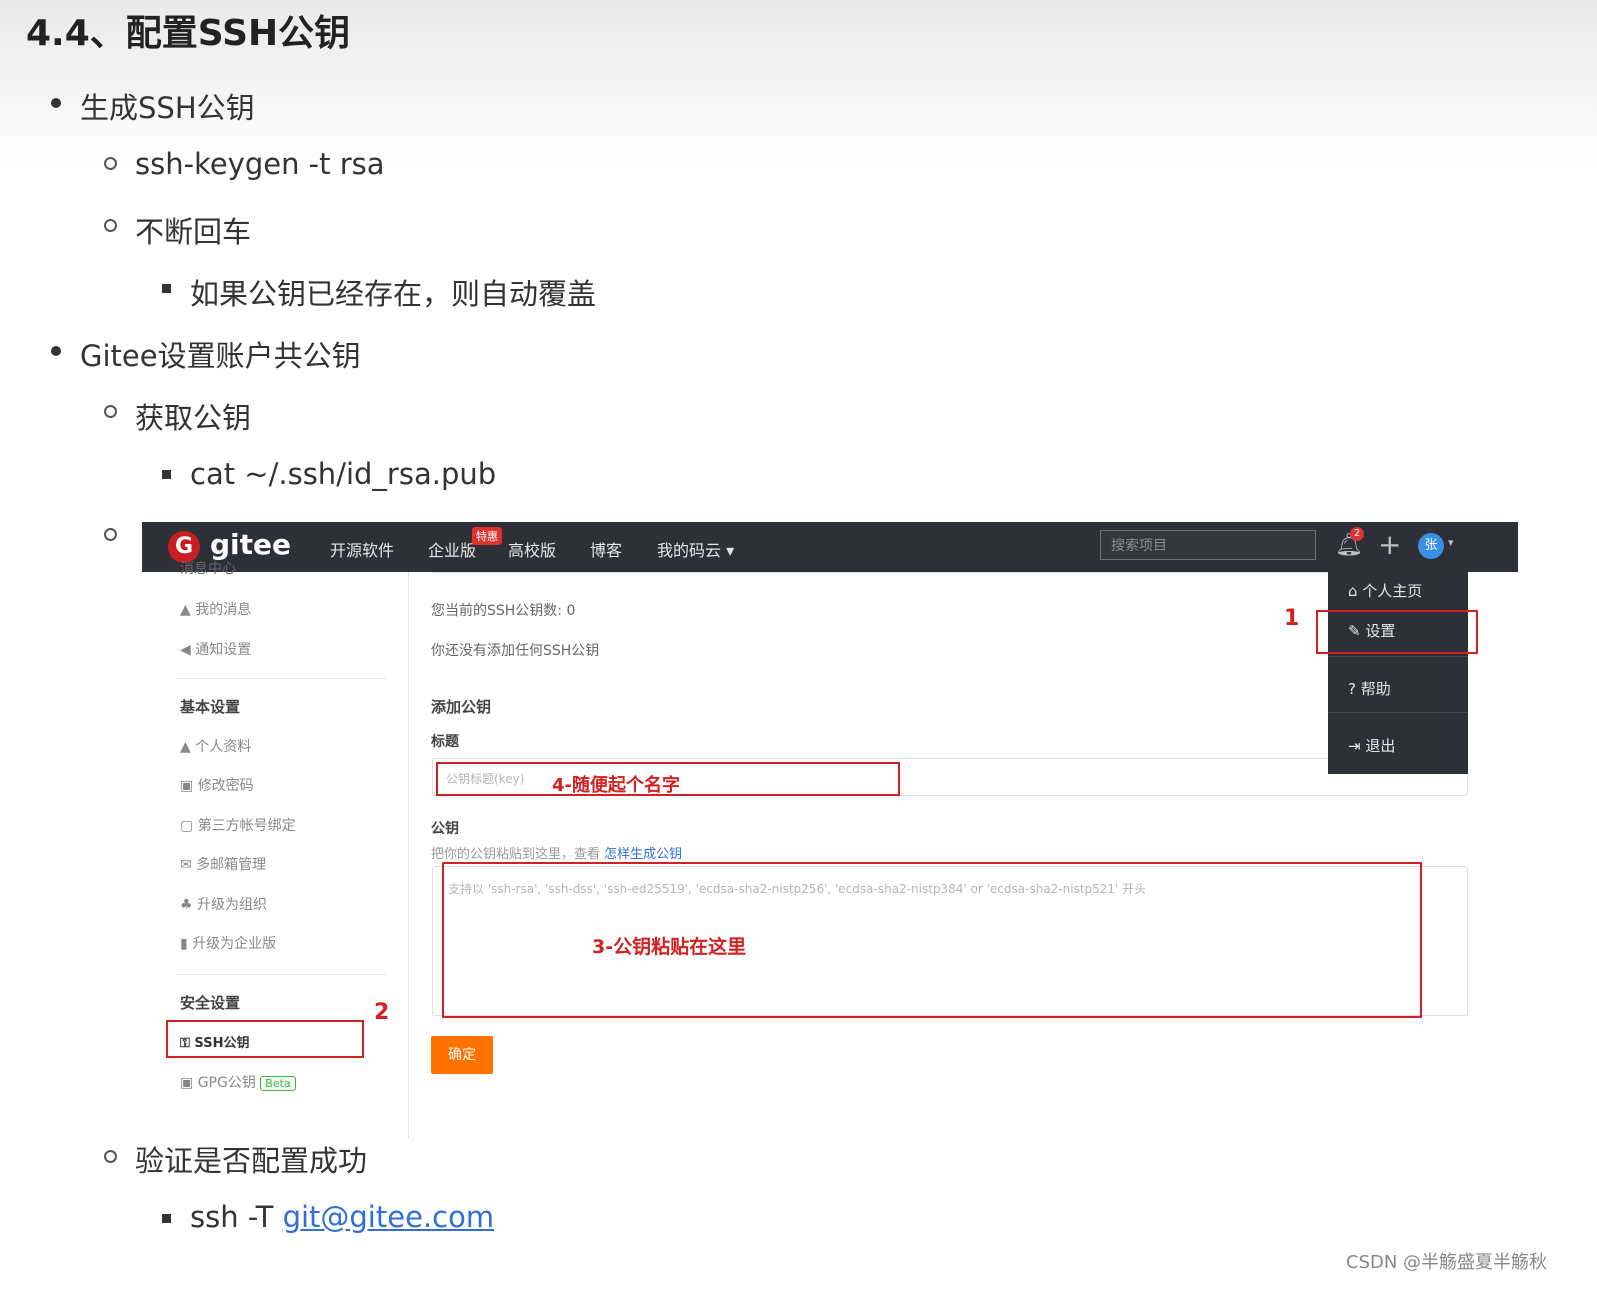  I want to click on title-label: 标题, so click(445, 742).